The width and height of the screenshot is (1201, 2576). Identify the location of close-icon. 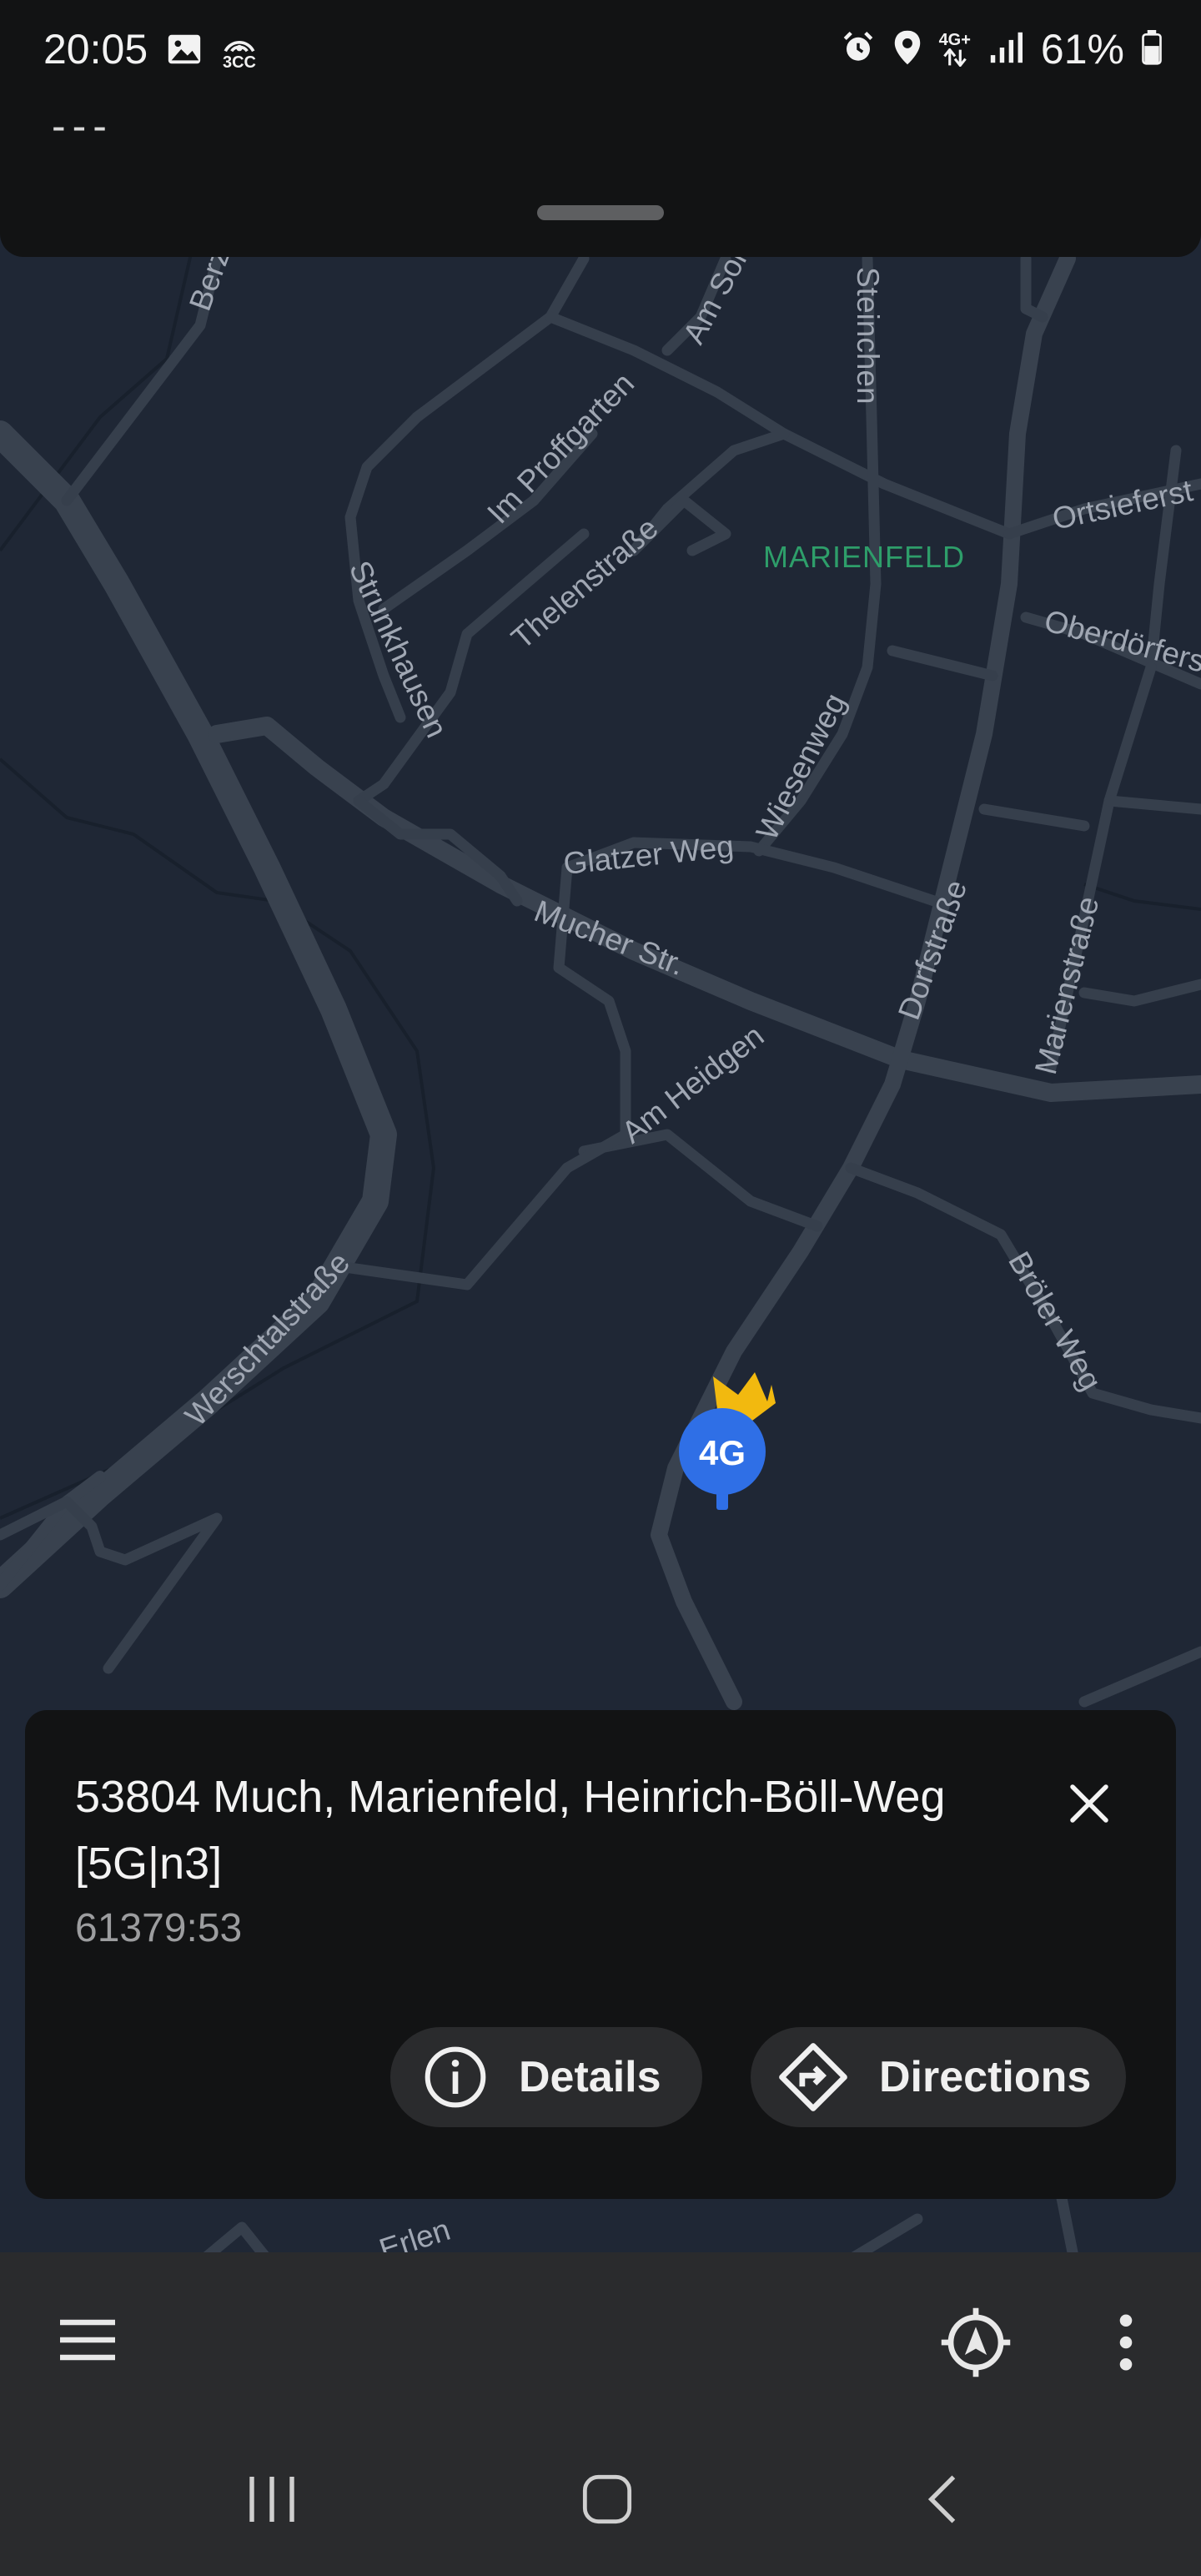
(1089, 1803).